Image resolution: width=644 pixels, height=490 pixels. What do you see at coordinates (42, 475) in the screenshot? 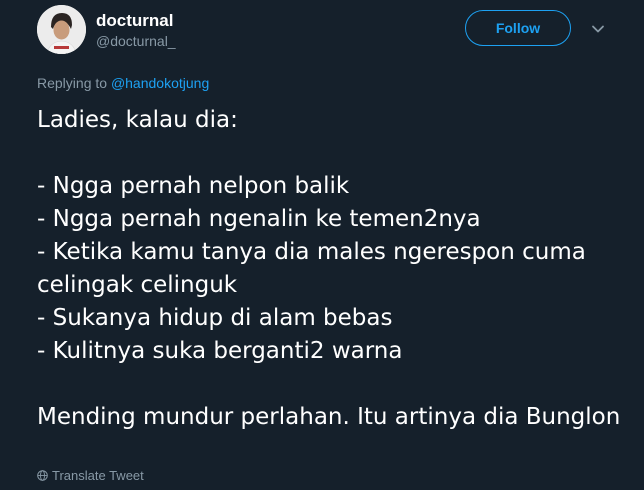
I see `globe-icon` at bounding box center [42, 475].